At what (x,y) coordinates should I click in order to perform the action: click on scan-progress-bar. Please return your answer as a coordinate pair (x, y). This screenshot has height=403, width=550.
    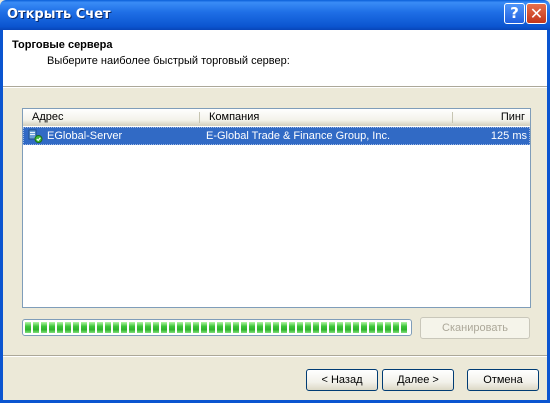
    Looking at the image, I should click on (217, 327).